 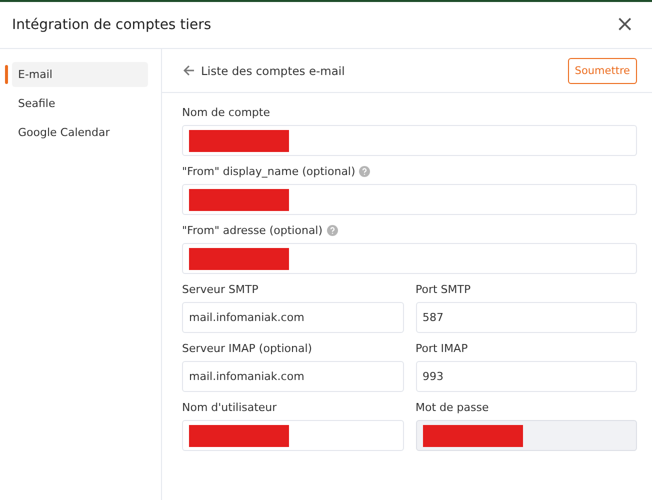 I want to click on field-label: Serveur SMTP, so click(x=220, y=289).